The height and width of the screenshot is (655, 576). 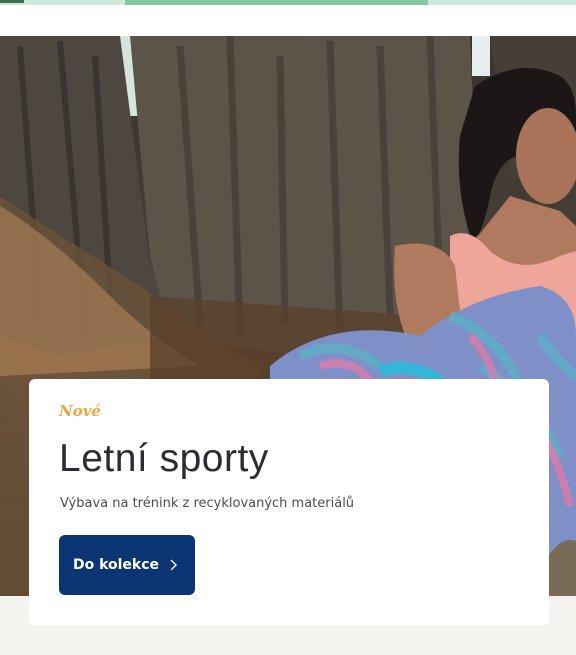 What do you see at coordinates (80, 411) in the screenshot?
I see `new-badge: Nové` at bounding box center [80, 411].